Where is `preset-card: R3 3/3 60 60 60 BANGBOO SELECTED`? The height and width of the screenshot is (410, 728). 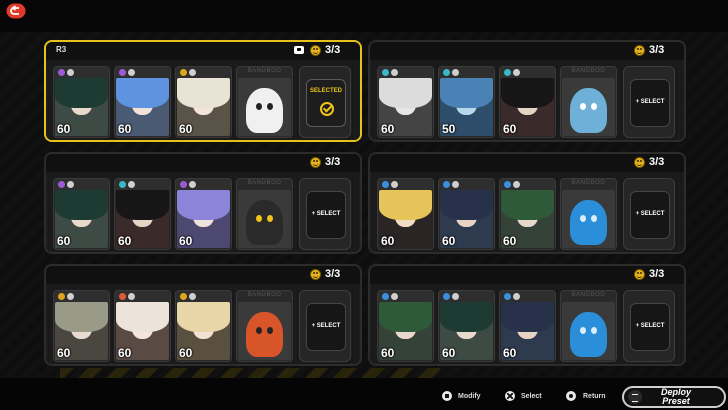
preset-card: R3 3/3 60 60 60 BANGBOO SELECTED is located at coordinates (203, 91).